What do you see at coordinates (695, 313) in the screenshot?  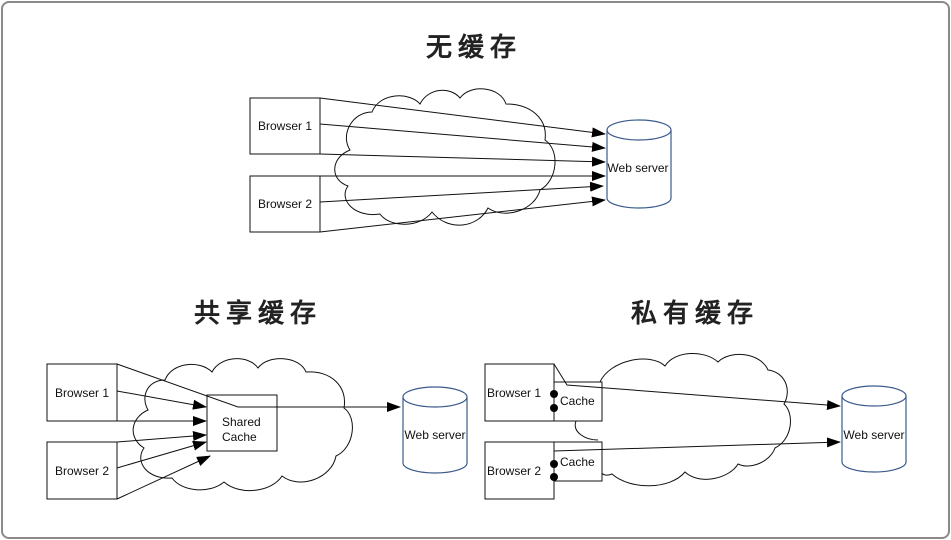 I see `section-title: 私有缓存` at bounding box center [695, 313].